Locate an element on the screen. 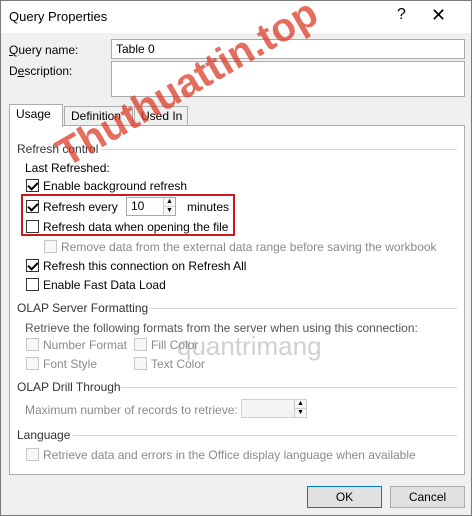 The image size is (472, 516). description-label-first: D is located at coordinates (13, 71).